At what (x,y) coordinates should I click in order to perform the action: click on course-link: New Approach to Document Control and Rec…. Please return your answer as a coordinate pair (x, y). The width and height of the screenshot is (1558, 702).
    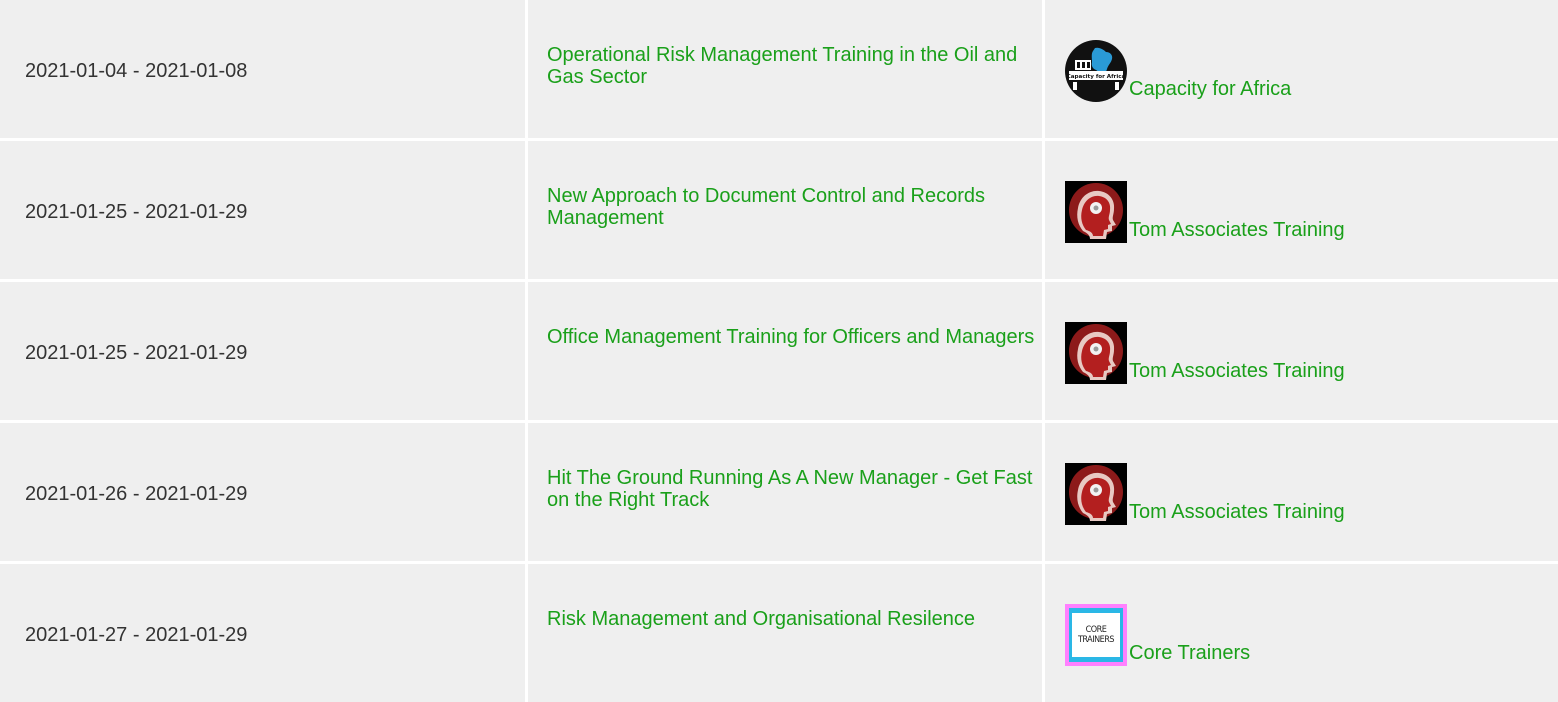
    Looking at the image, I should click on (792, 207).